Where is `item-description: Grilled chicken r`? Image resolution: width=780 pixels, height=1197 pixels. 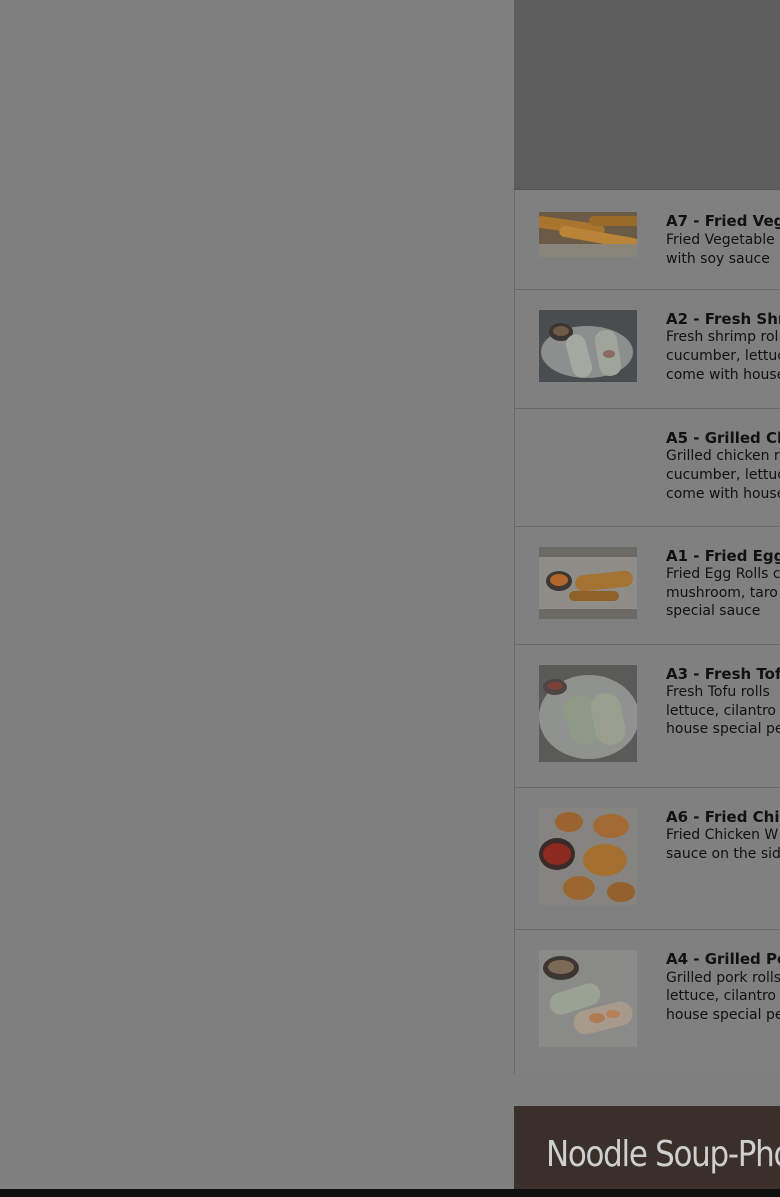
item-description: Grilled chicken r is located at coordinates (723, 456).